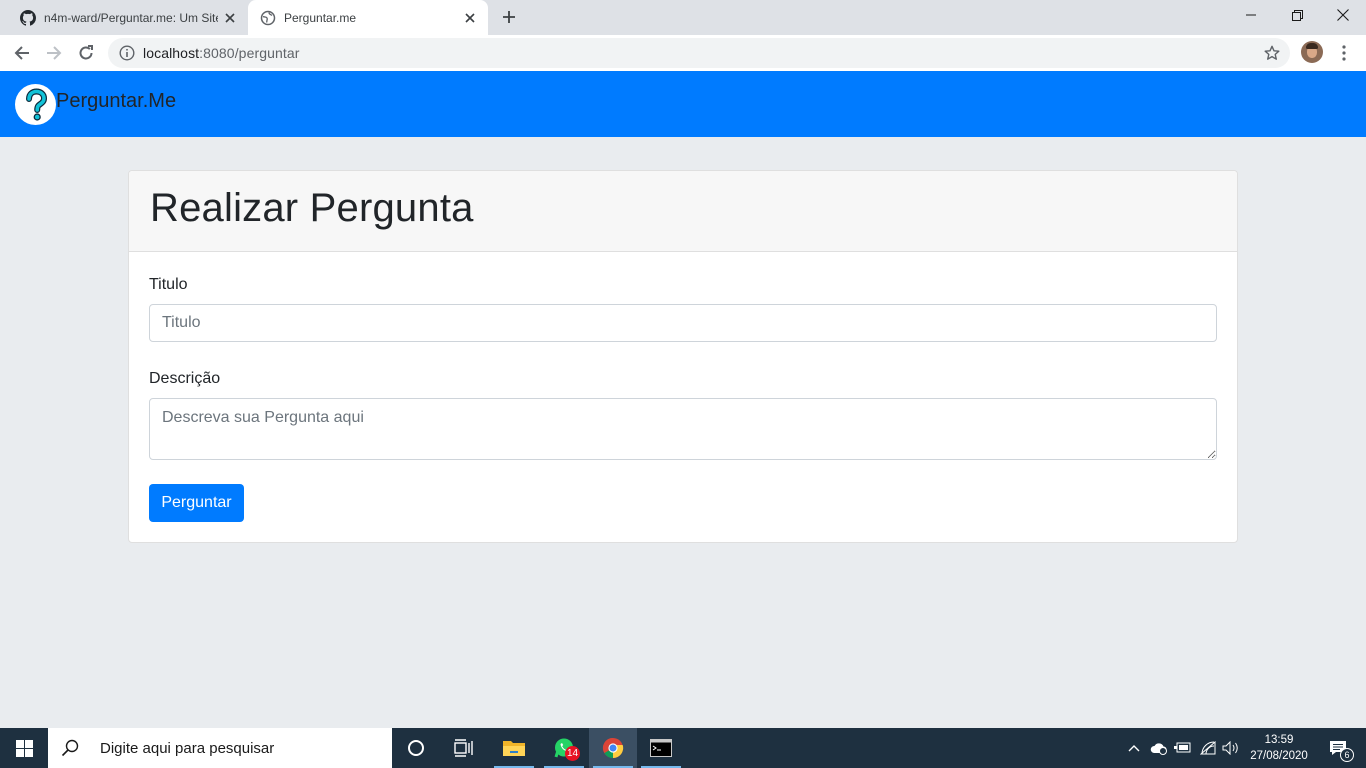  I want to click on clock-time: 13:59, so click(1279, 740).